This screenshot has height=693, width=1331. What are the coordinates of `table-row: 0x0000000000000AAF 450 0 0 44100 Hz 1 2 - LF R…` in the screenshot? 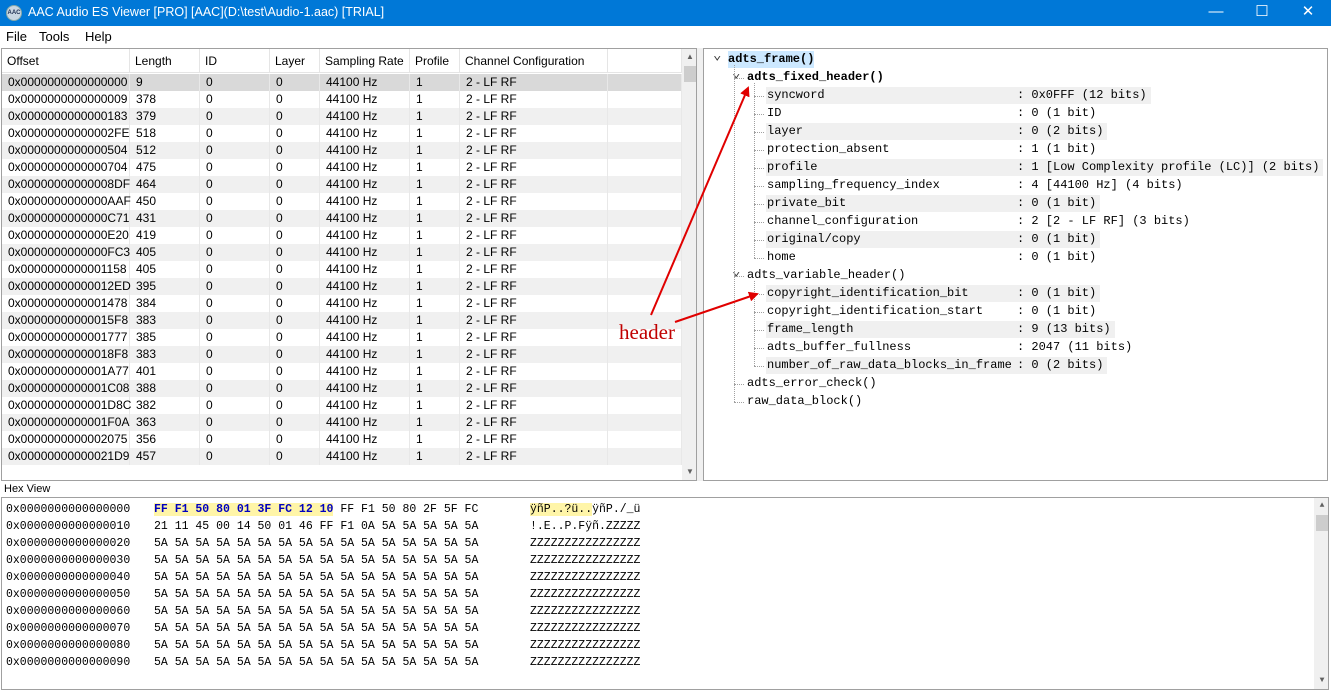 It's located at (342, 201).